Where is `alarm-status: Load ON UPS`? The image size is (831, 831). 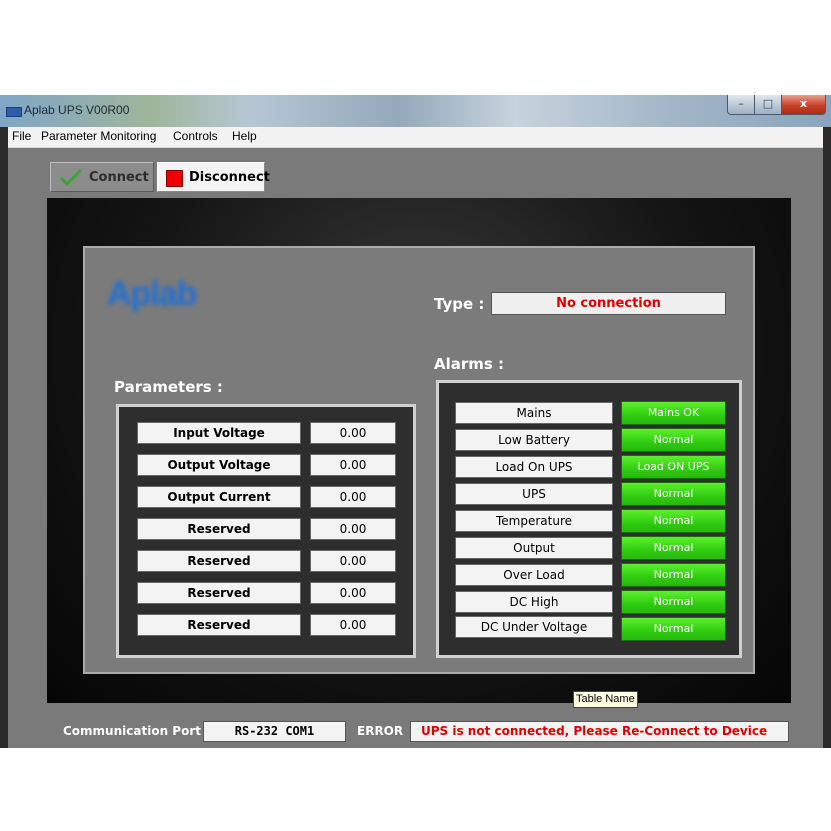
alarm-status: Load ON UPS is located at coordinates (673, 467).